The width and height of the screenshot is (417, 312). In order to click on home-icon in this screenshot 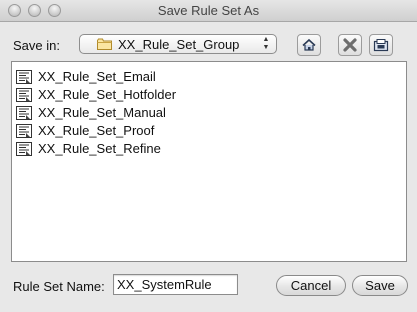, I will do `click(309, 44)`.